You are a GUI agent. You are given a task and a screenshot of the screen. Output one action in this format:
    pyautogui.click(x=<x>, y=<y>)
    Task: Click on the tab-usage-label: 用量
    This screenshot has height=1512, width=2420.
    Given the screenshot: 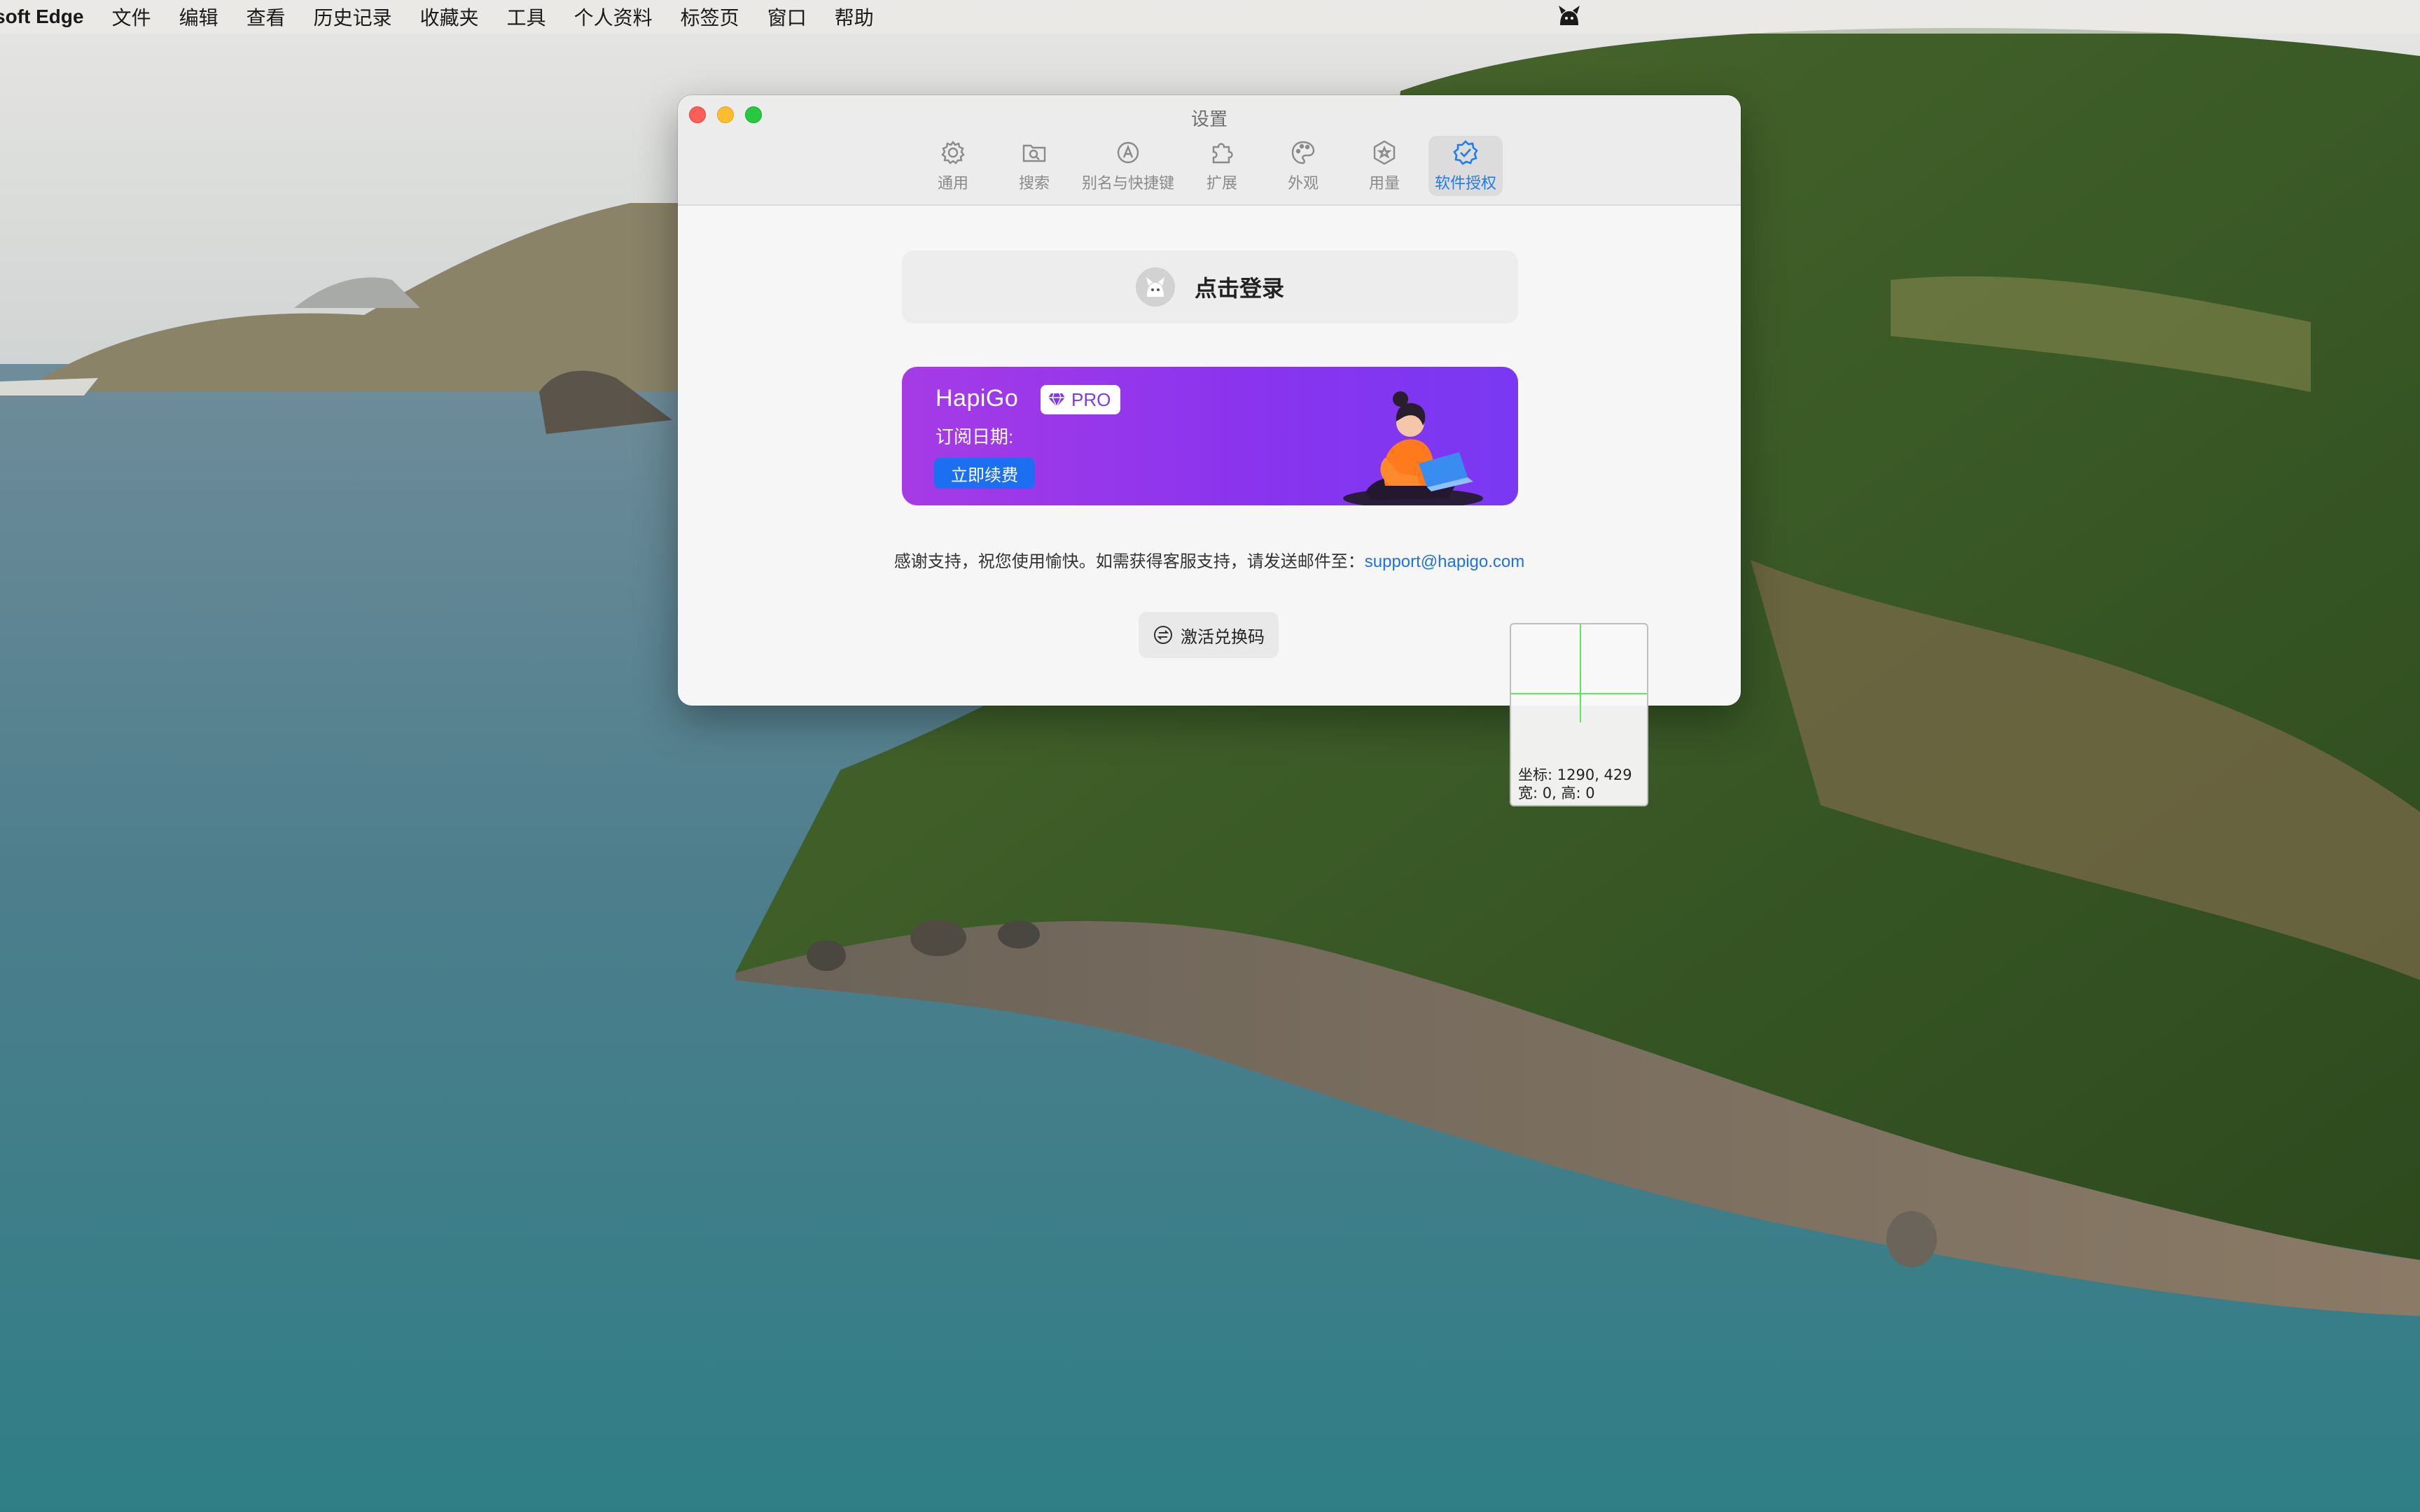 What is the action you would take?
    pyautogui.click(x=1384, y=183)
    